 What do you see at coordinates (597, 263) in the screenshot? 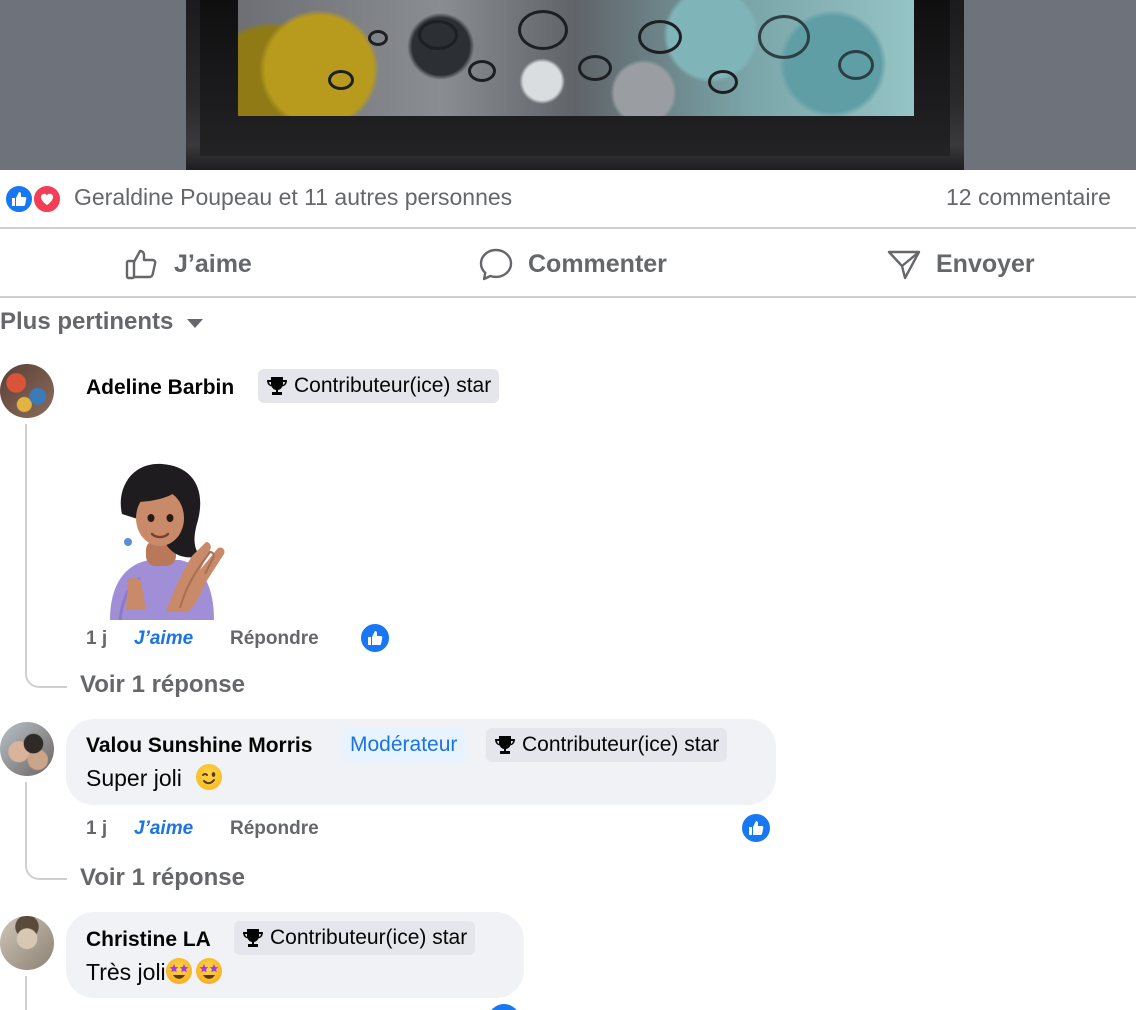
I see `comment-action-label: Commenter` at bounding box center [597, 263].